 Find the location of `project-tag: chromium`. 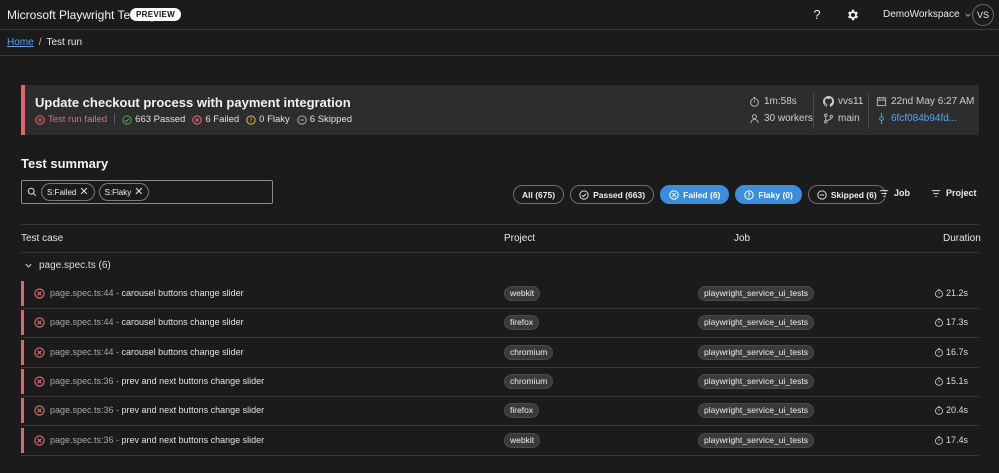

project-tag: chromium is located at coordinates (529, 381).